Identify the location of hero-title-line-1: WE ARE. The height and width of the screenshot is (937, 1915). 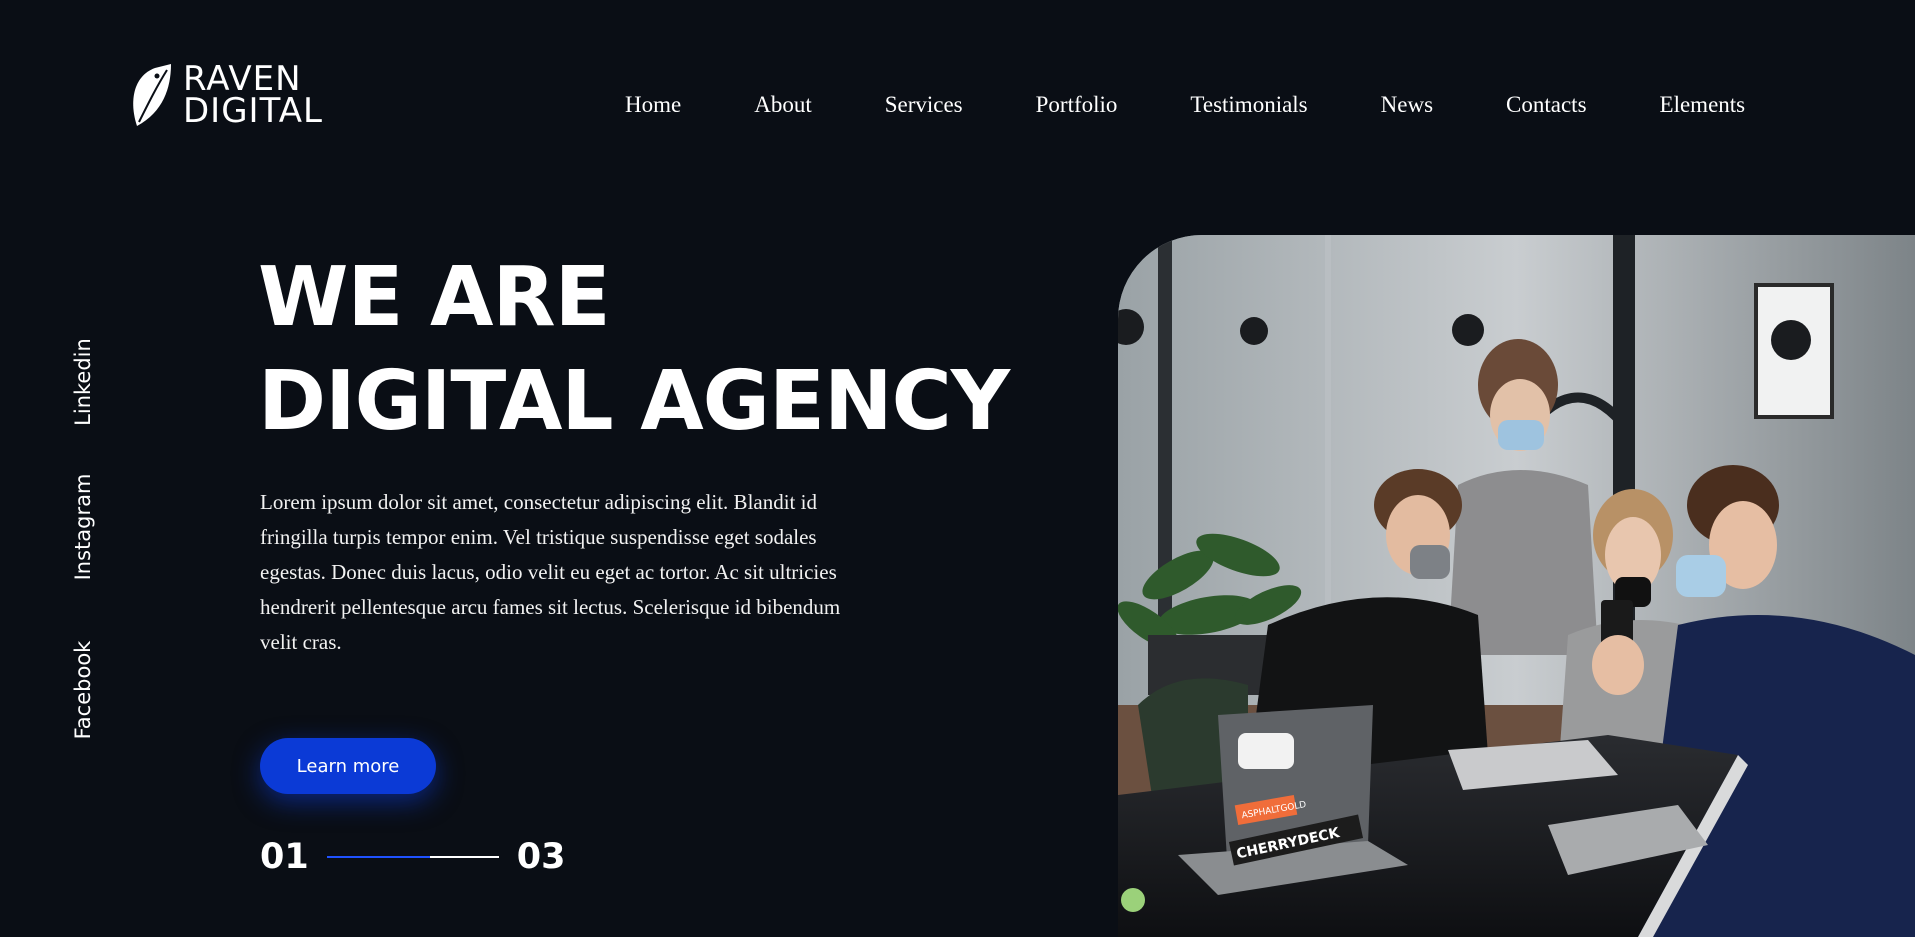
(434, 297).